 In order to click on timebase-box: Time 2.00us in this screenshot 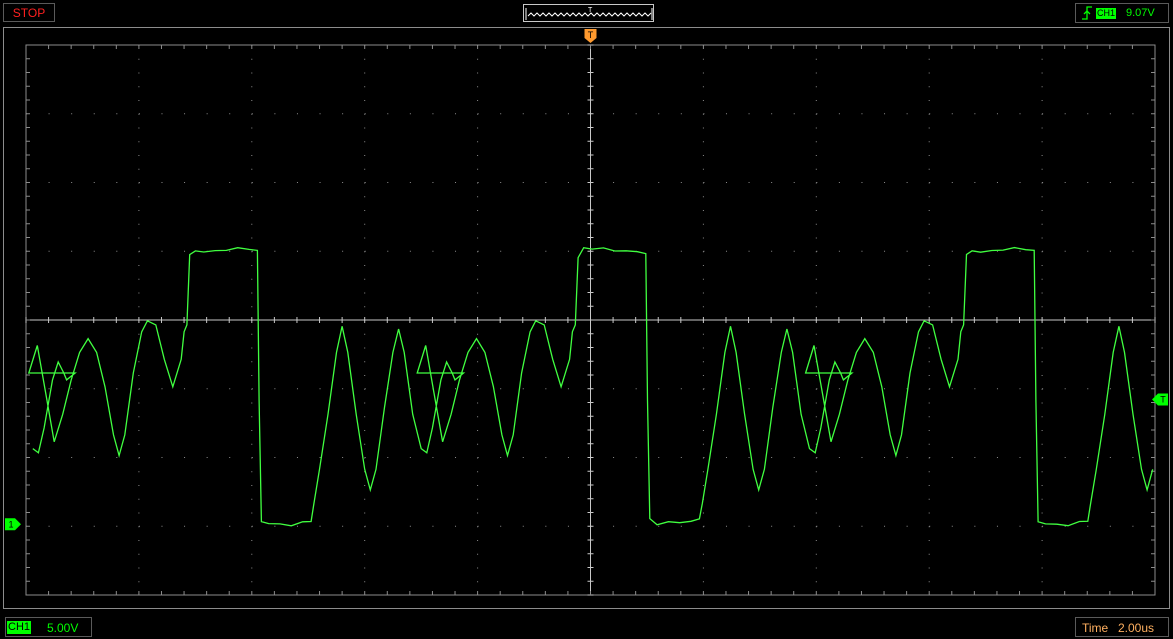, I will do `click(1122, 627)`.